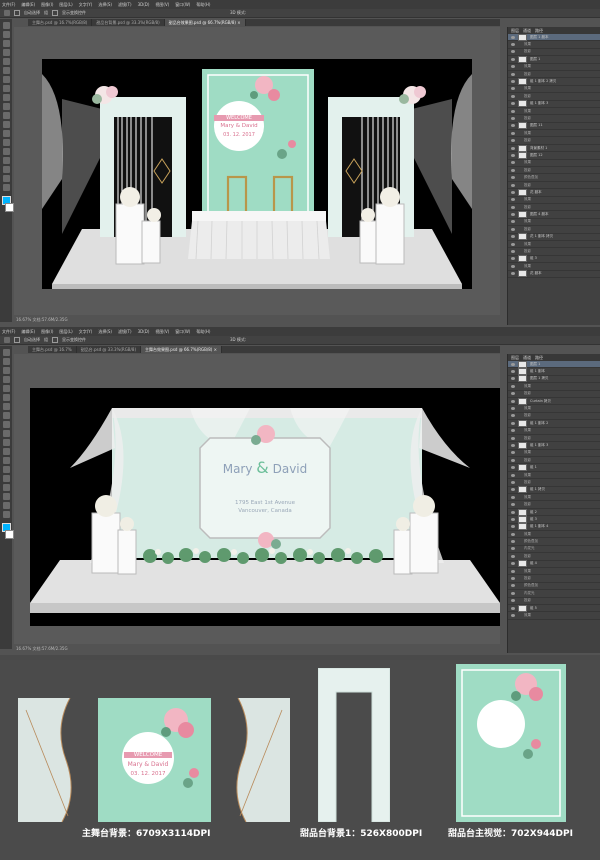  What do you see at coordinates (47, 332) in the screenshot?
I see `menu-image-2: 图像(I)` at bounding box center [47, 332].